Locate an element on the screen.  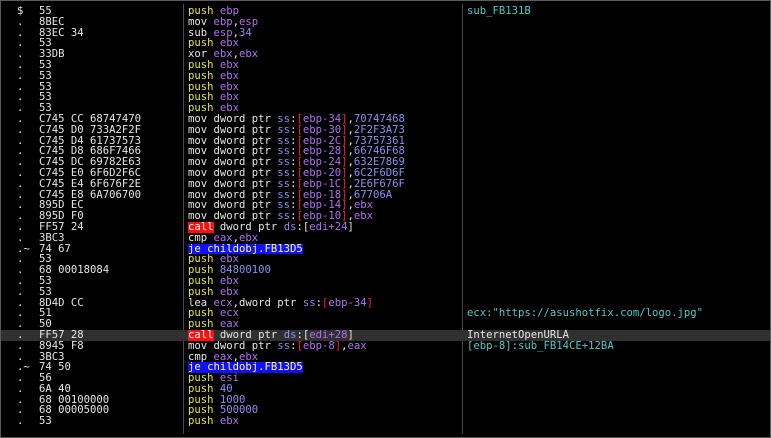
comment: sub_FB131B is located at coordinates (499, 11).